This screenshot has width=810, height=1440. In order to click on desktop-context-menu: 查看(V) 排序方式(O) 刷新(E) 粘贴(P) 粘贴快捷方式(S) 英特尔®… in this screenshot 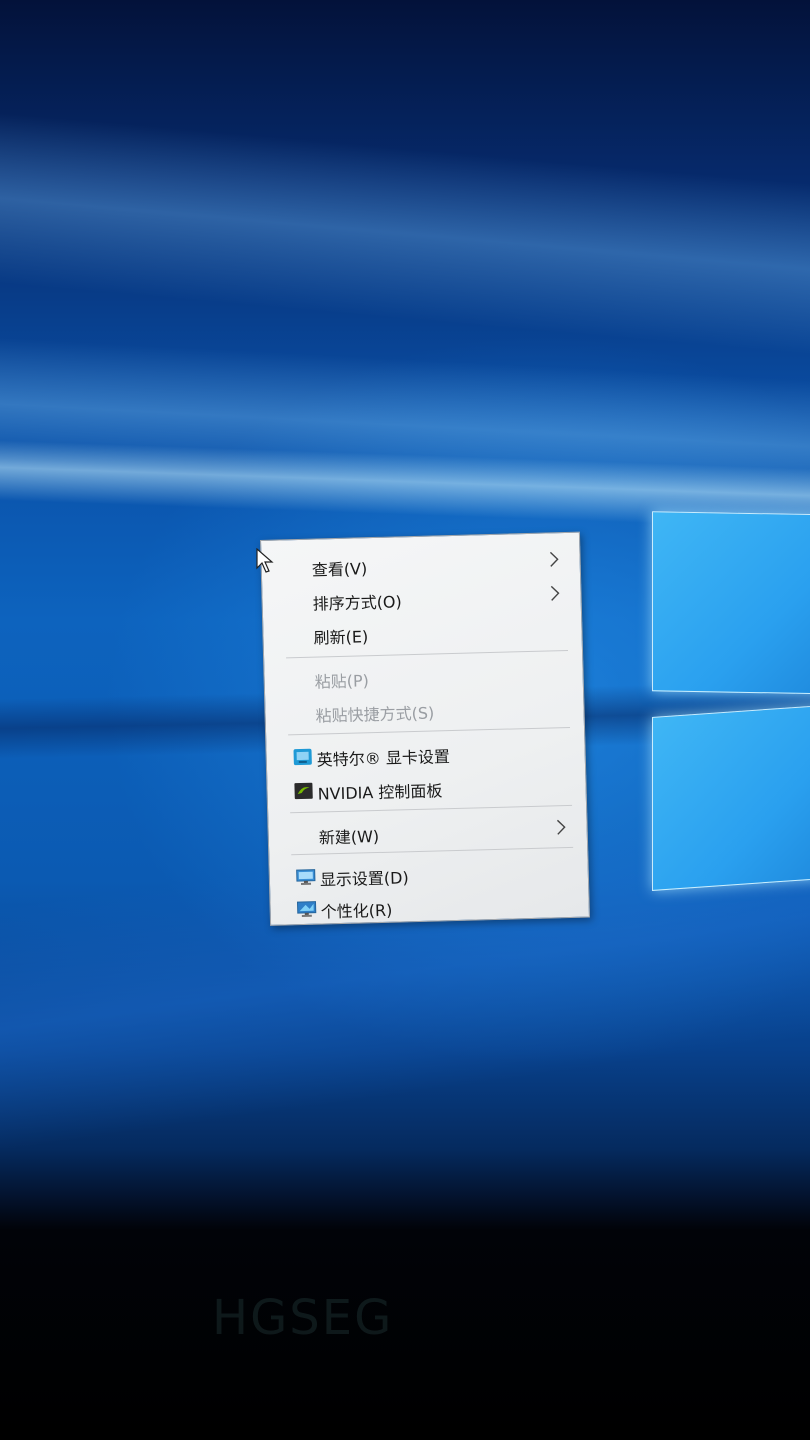, I will do `click(425, 728)`.